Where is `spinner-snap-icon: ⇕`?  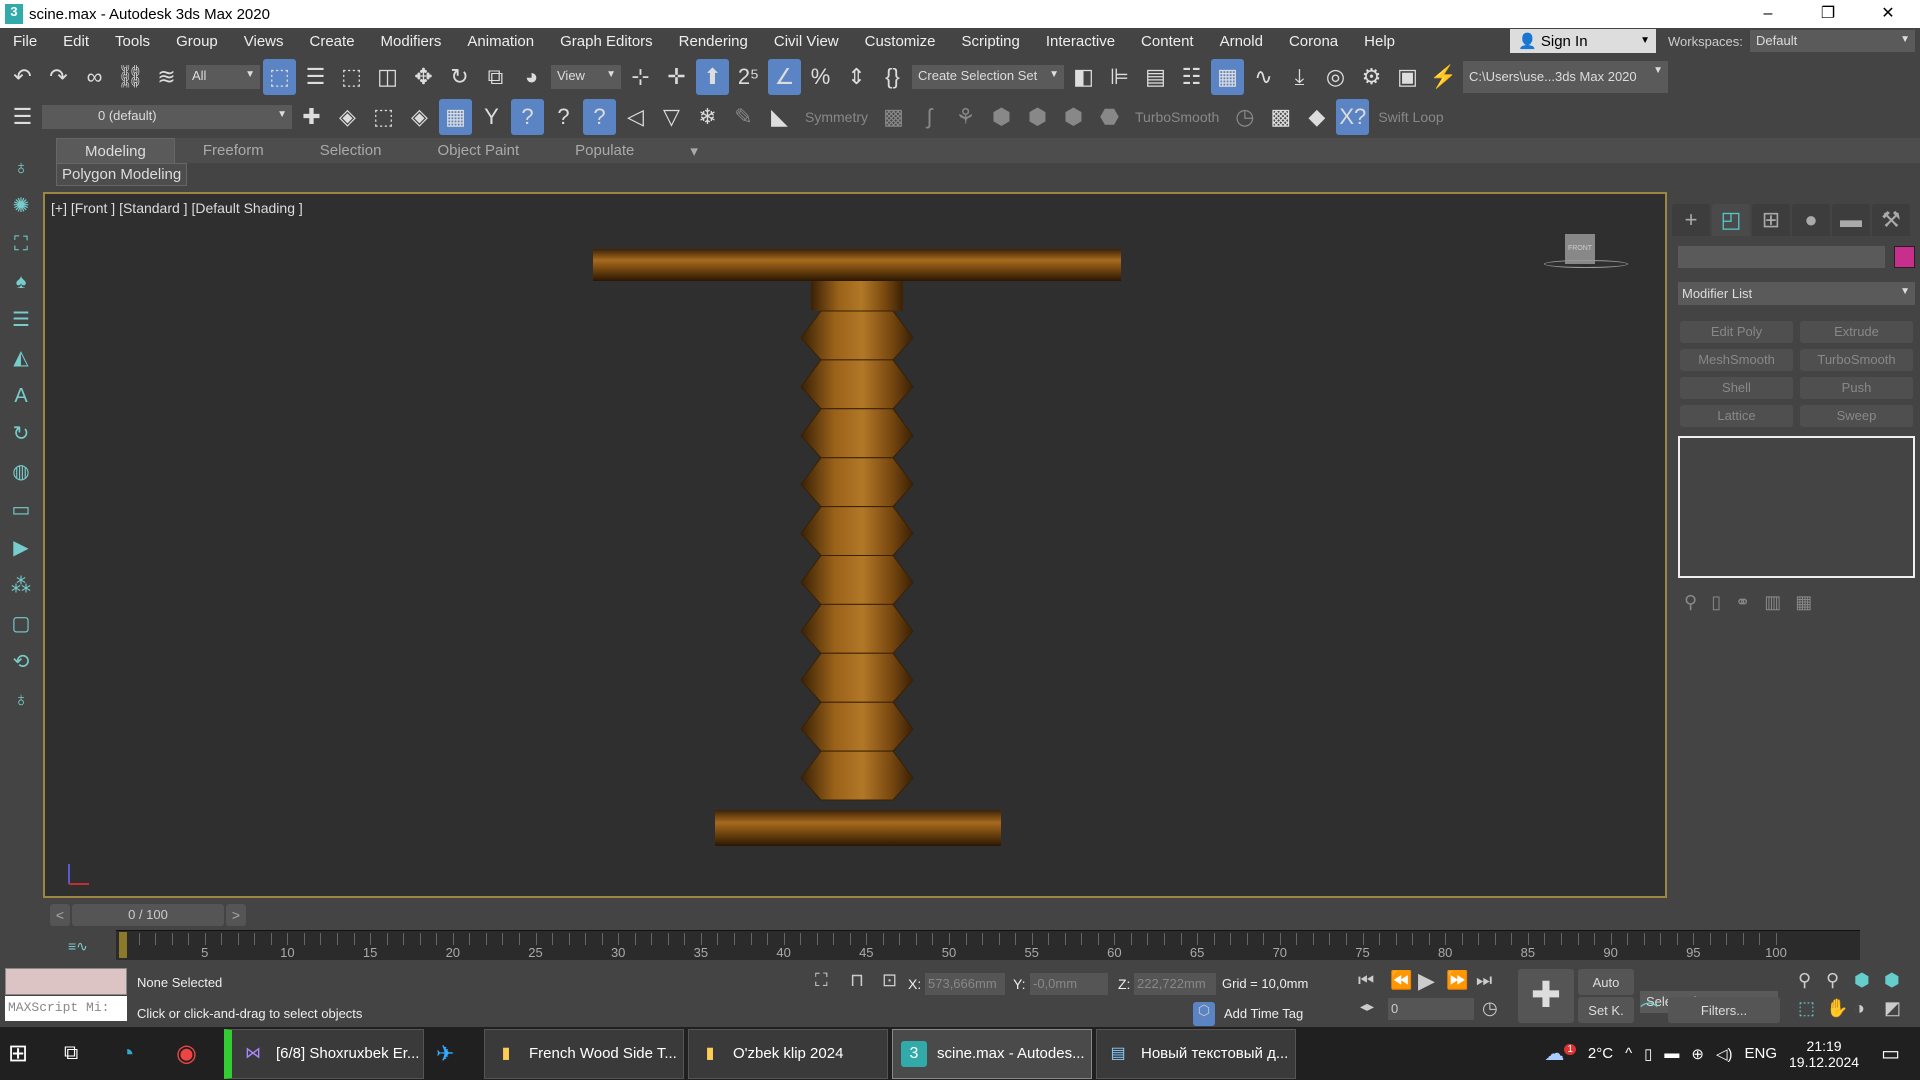
spinner-snap-icon: ⇕ is located at coordinates (856, 77).